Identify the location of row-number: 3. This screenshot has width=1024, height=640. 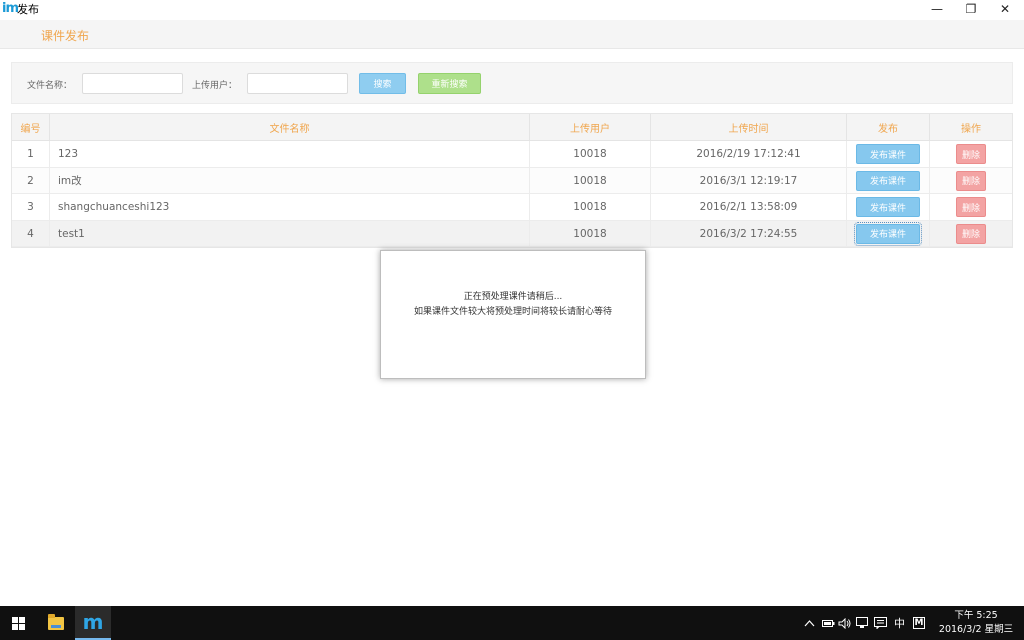
(31, 207).